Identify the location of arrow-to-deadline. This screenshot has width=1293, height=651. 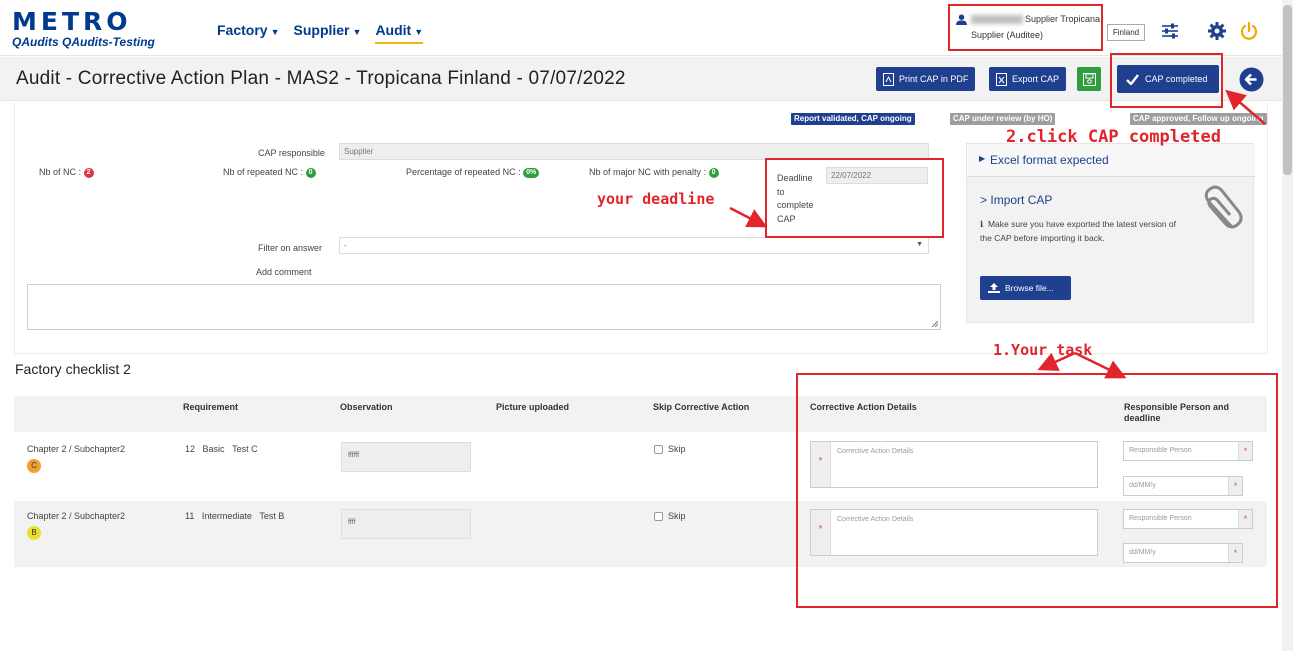
(748, 217).